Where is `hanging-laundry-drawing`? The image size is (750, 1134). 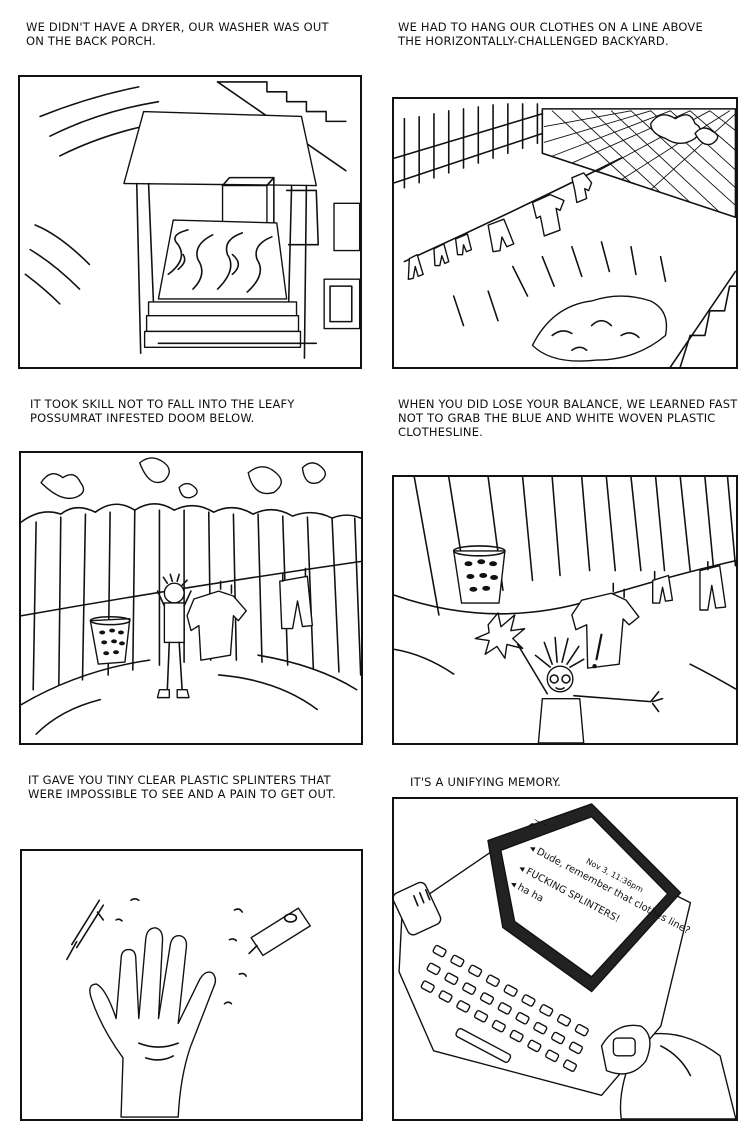
hanging-laundry-drawing is located at coordinates (191, 596).